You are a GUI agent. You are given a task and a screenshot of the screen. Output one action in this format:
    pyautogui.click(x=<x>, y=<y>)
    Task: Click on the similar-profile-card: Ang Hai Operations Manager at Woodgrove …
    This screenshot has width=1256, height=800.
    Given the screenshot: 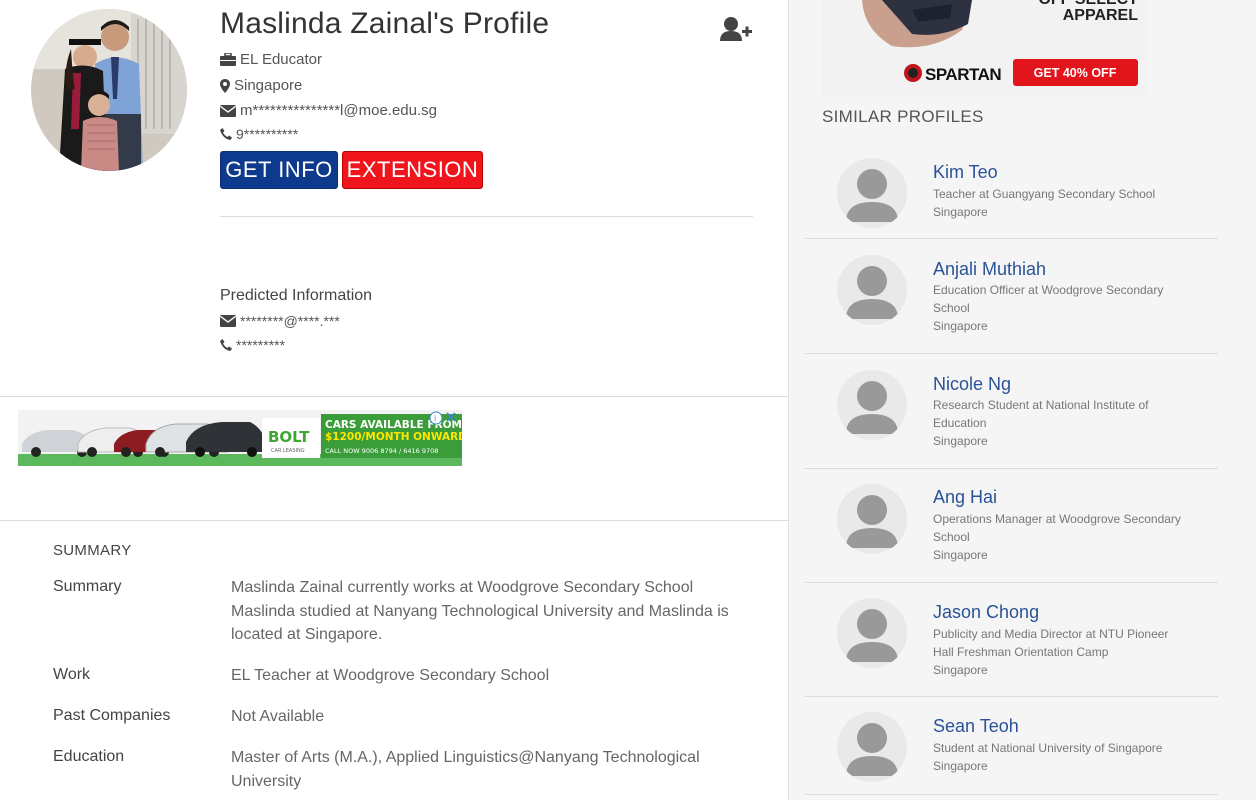 What is the action you would take?
    pyautogui.click(x=1011, y=526)
    